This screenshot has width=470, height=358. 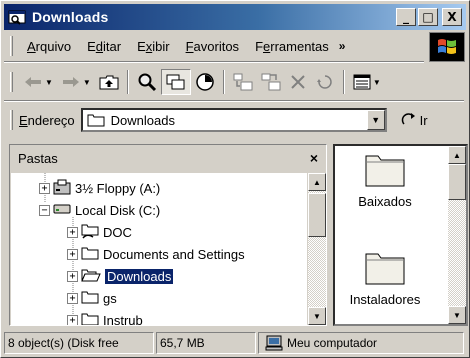 I want to click on explorer-folder-icon, so click(x=17, y=17).